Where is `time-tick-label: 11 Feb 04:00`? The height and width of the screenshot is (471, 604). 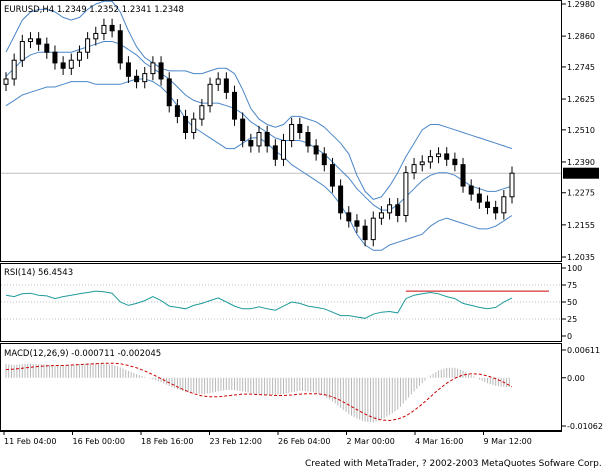 time-tick-label: 11 Feb 04:00 is located at coordinates (30, 441).